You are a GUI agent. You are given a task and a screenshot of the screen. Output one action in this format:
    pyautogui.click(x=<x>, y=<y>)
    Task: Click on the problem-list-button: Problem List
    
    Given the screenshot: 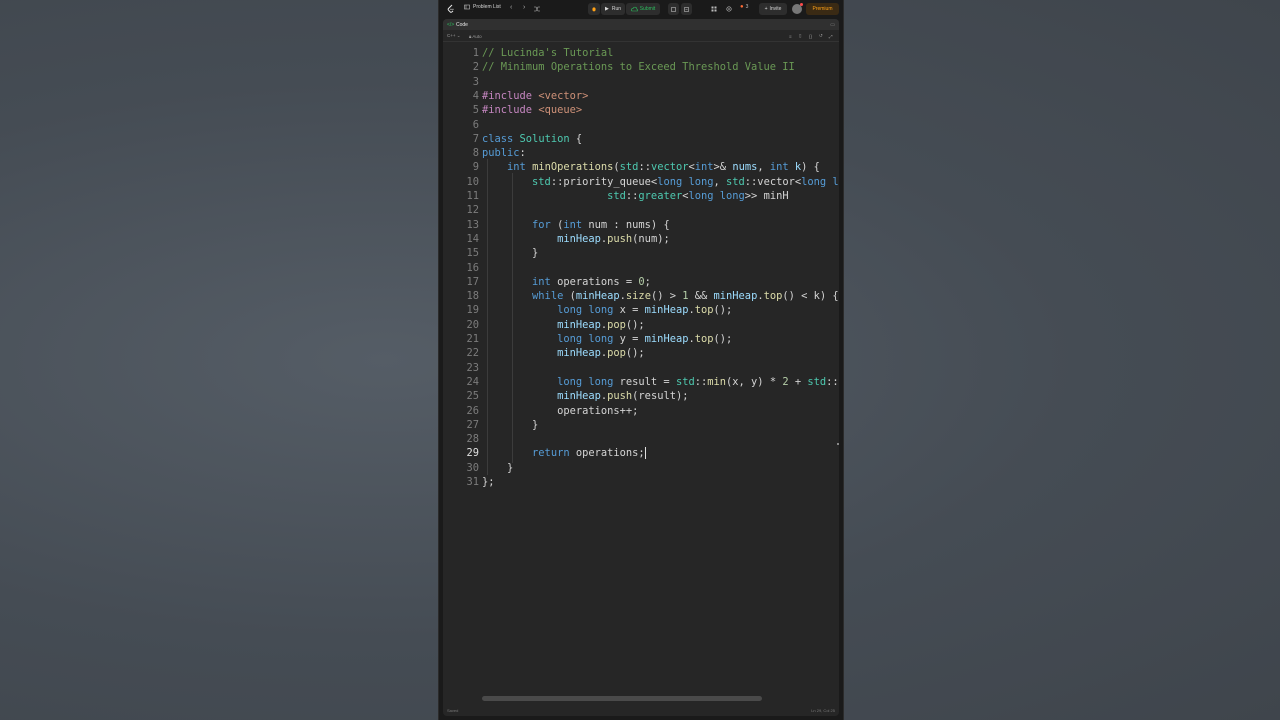 What is the action you would take?
    pyautogui.click(x=482, y=7)
    